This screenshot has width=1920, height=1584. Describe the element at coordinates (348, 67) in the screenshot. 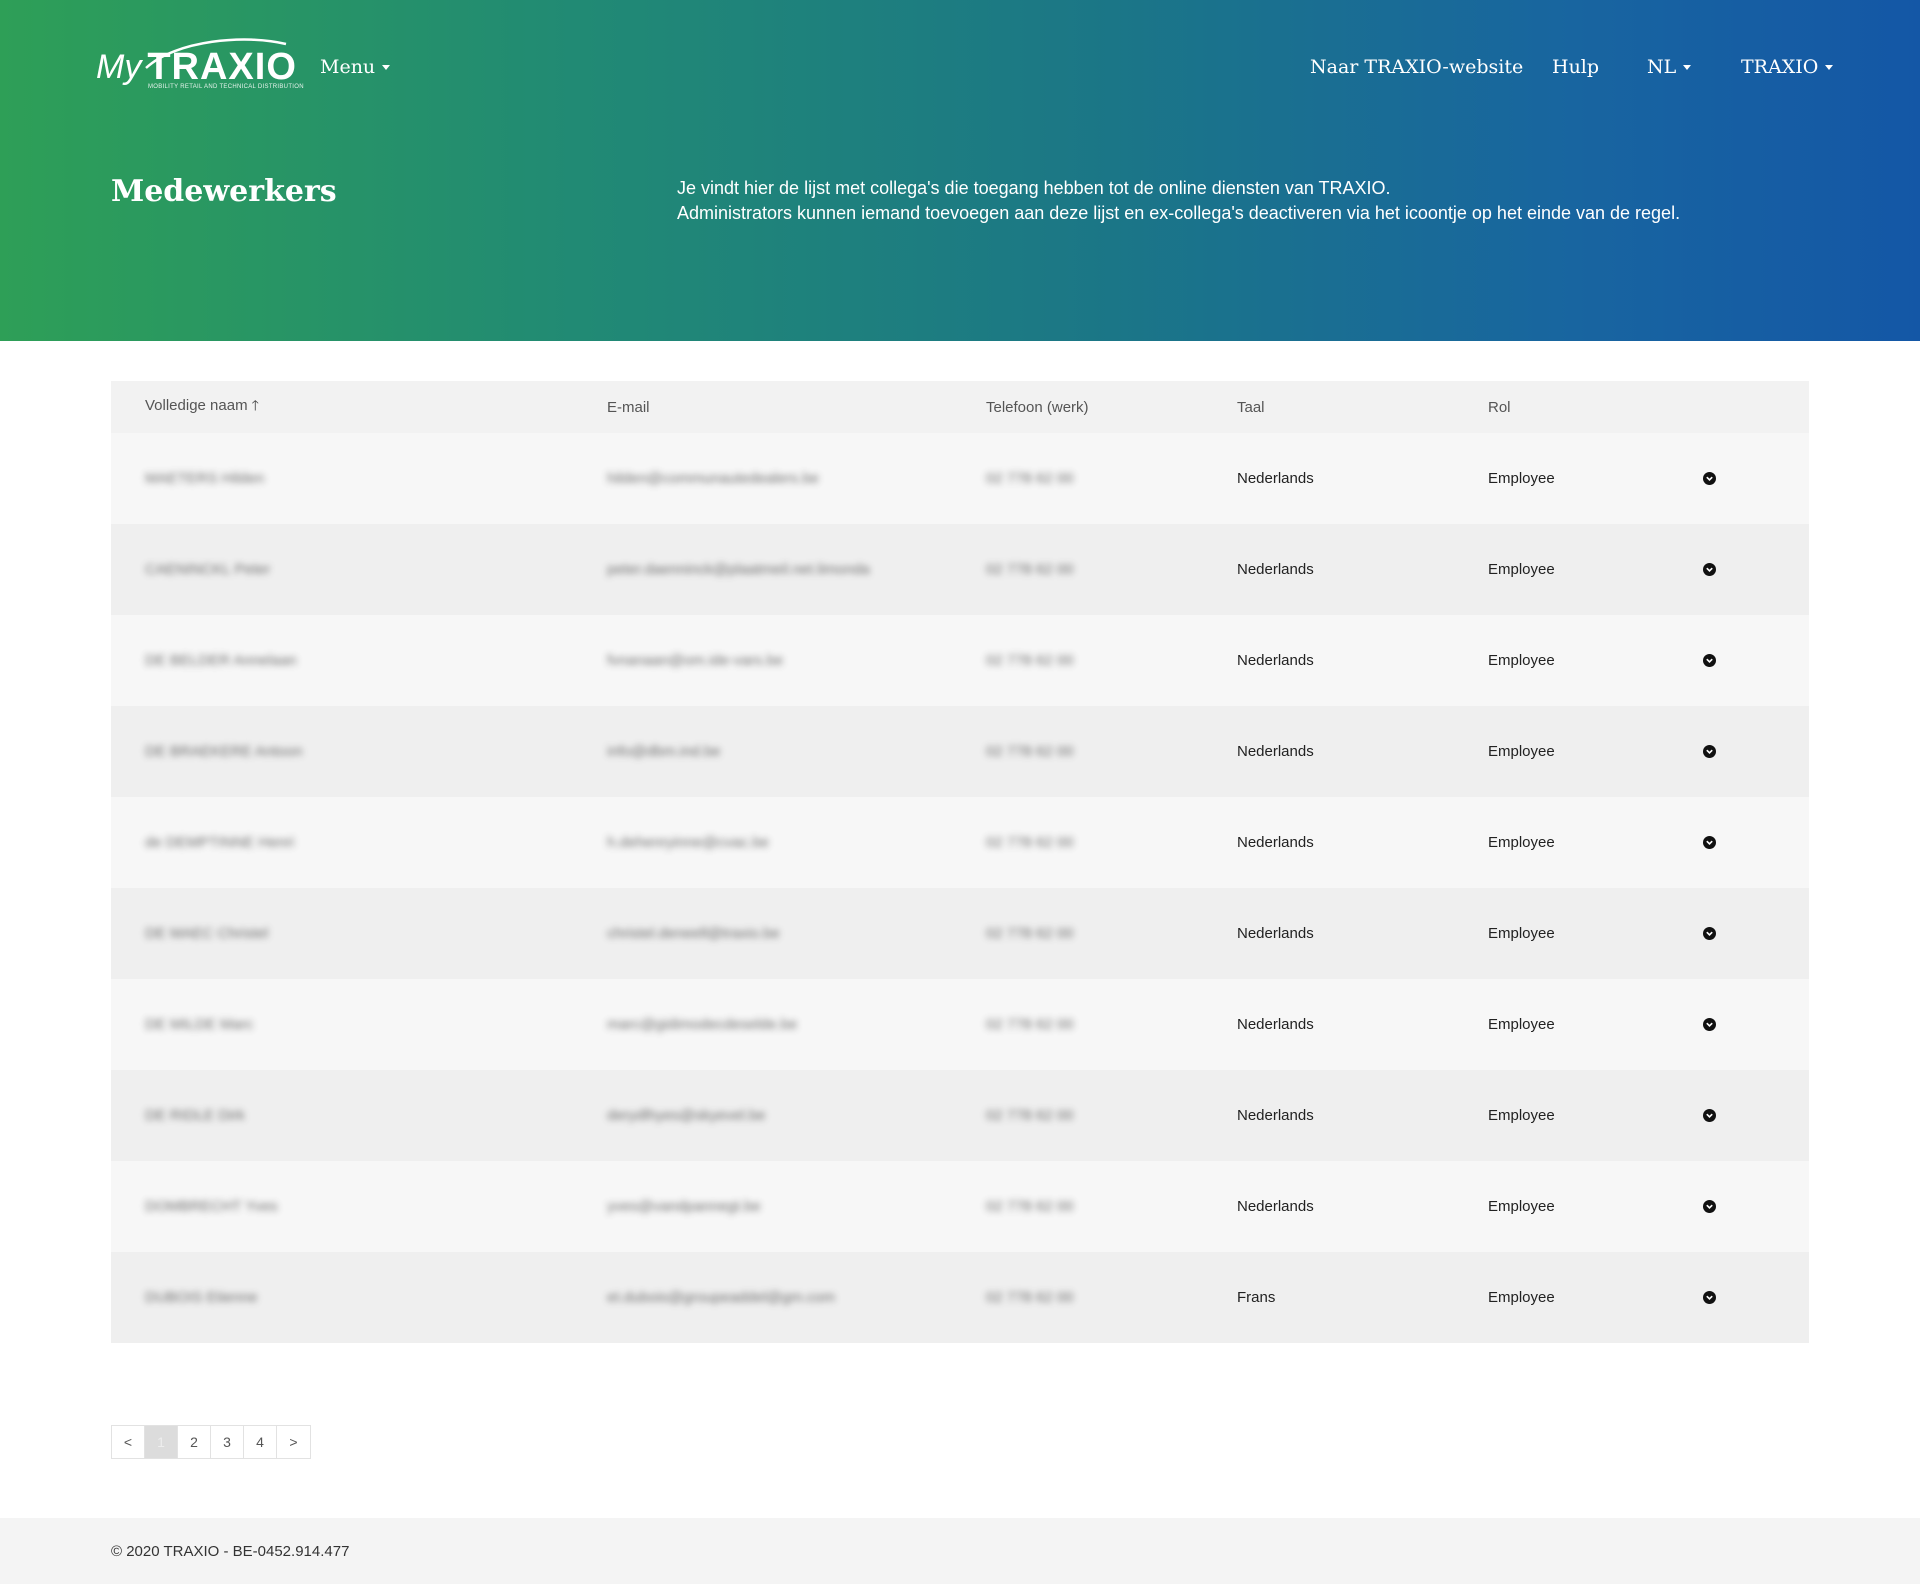

I see `menu-label: Menu` at that location.